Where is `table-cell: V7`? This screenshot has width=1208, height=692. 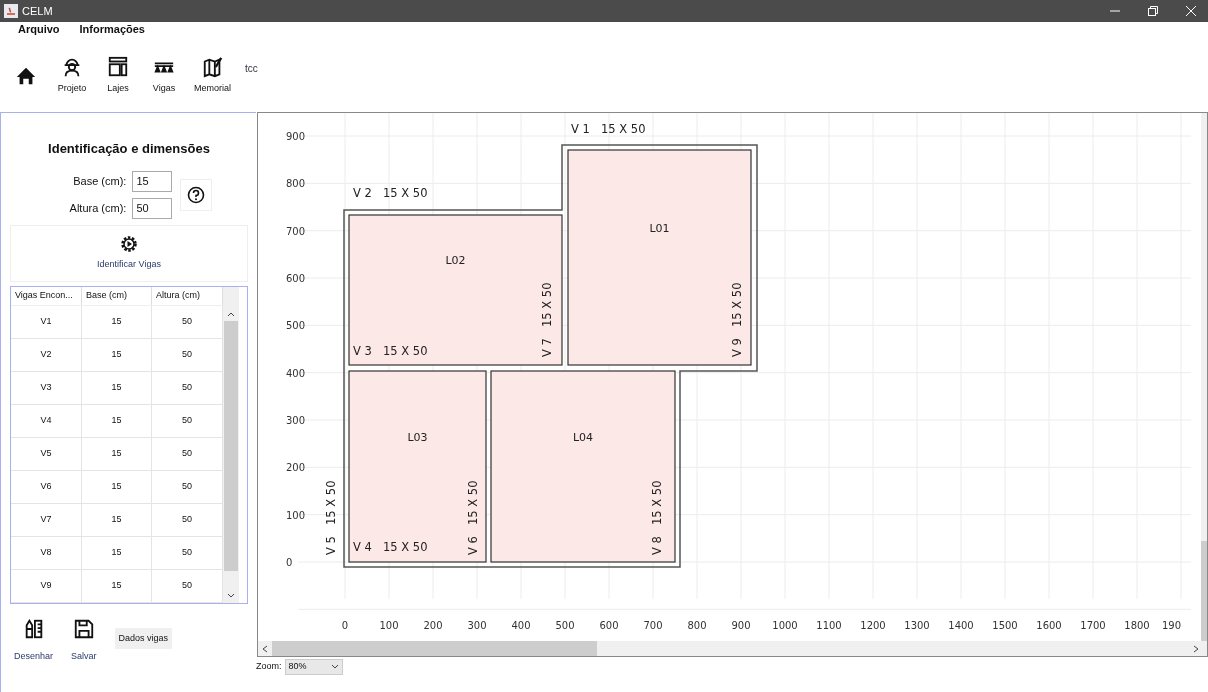 table-cell: V7 is located at coordinates (46, 519).